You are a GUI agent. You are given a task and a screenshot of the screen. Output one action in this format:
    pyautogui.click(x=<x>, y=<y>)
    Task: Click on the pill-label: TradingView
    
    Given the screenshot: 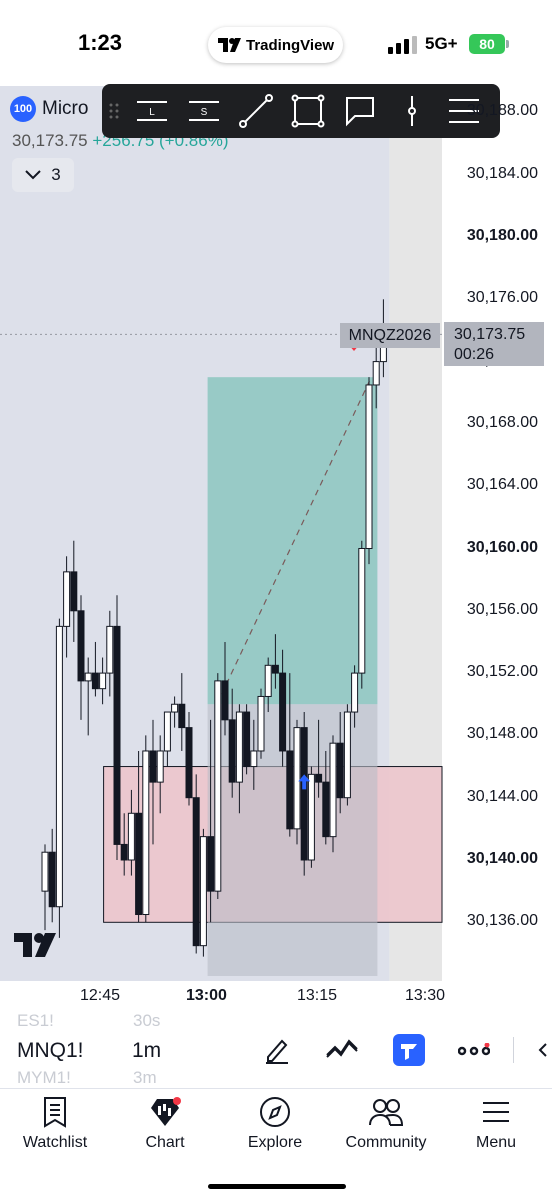 What is the action you would take?
    pyautogui.click(x=290, y=45)
    